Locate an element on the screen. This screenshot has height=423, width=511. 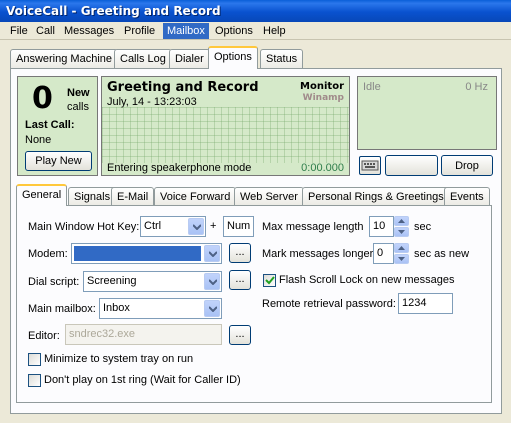
tab-answering-machine: Answering Machine is located at coordinates (64, 58).